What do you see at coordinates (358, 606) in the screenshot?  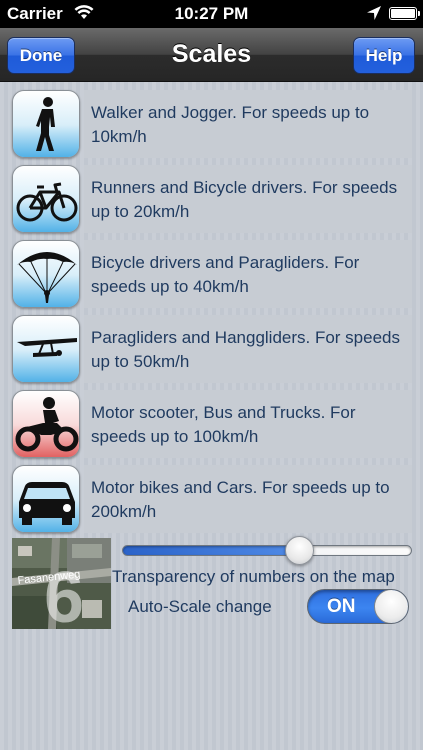 I see `auto-scale-toggle: ON` at bounding box center [358, 606].